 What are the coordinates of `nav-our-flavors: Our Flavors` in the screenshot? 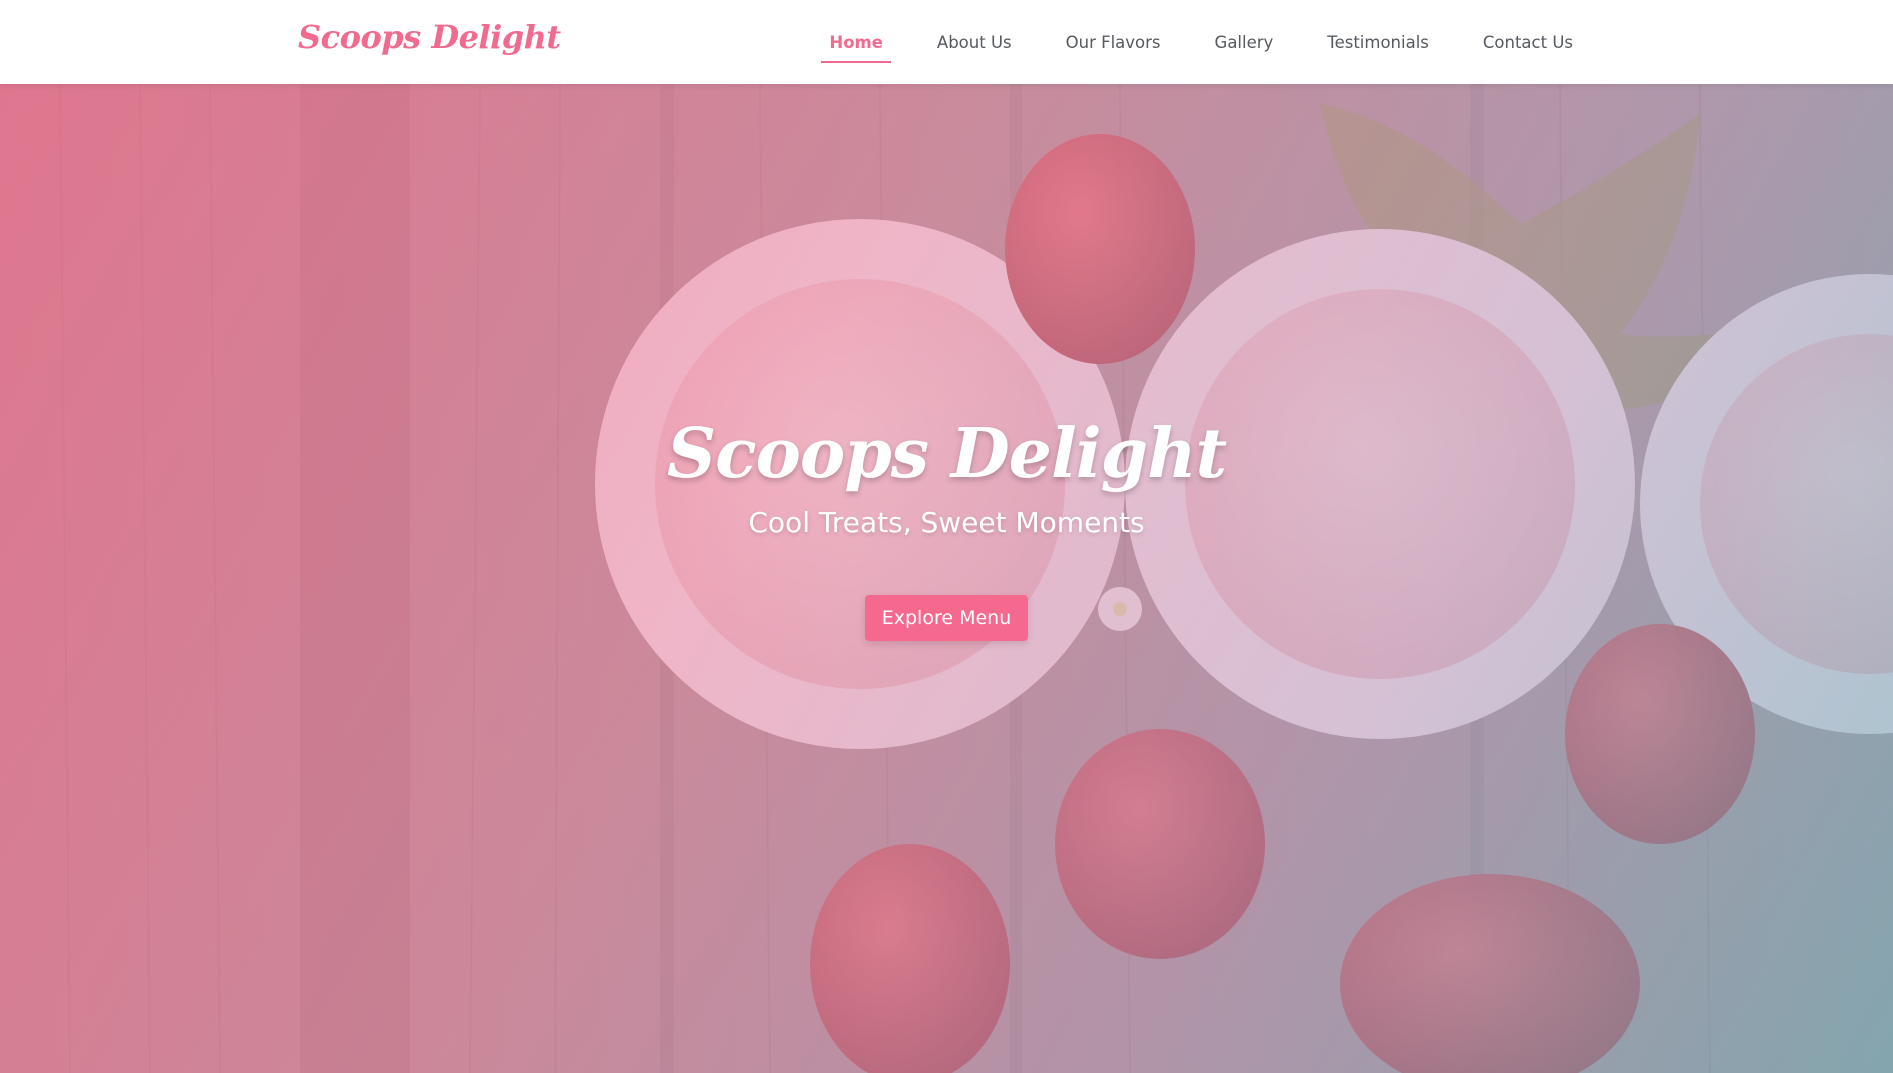 It's located at (1113, 42).